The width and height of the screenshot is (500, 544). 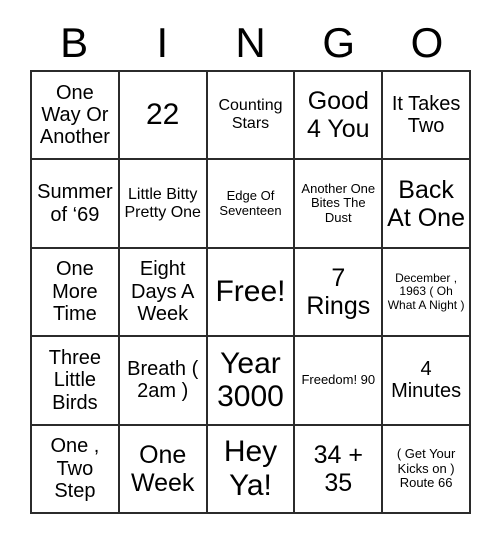 I want to click on header-letter-n: N, so click(x=250, y=42).